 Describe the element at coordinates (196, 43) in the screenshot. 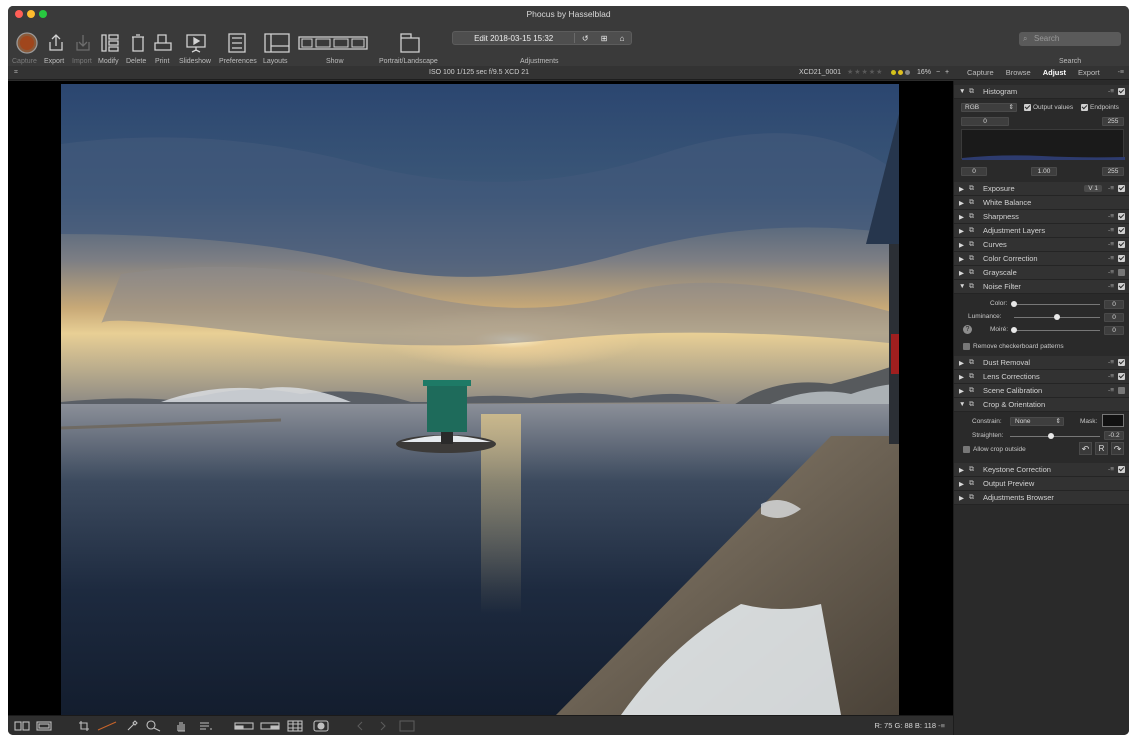

I see `slideshow-button` at that location.